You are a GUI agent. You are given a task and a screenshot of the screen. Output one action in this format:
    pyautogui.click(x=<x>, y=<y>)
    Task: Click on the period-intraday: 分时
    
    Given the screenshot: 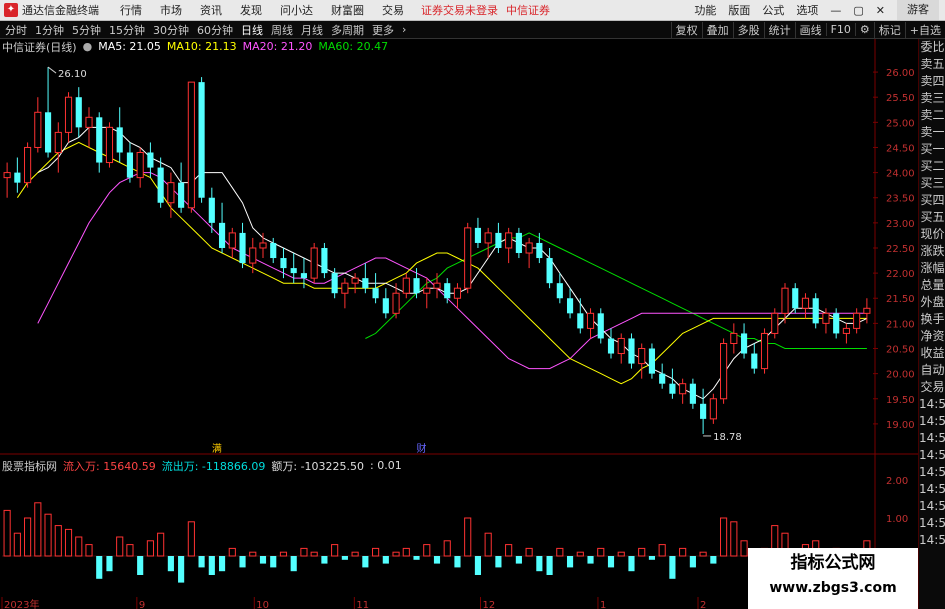 What is the action you would take?
    pyautogui.click(x=16, y=30)
    